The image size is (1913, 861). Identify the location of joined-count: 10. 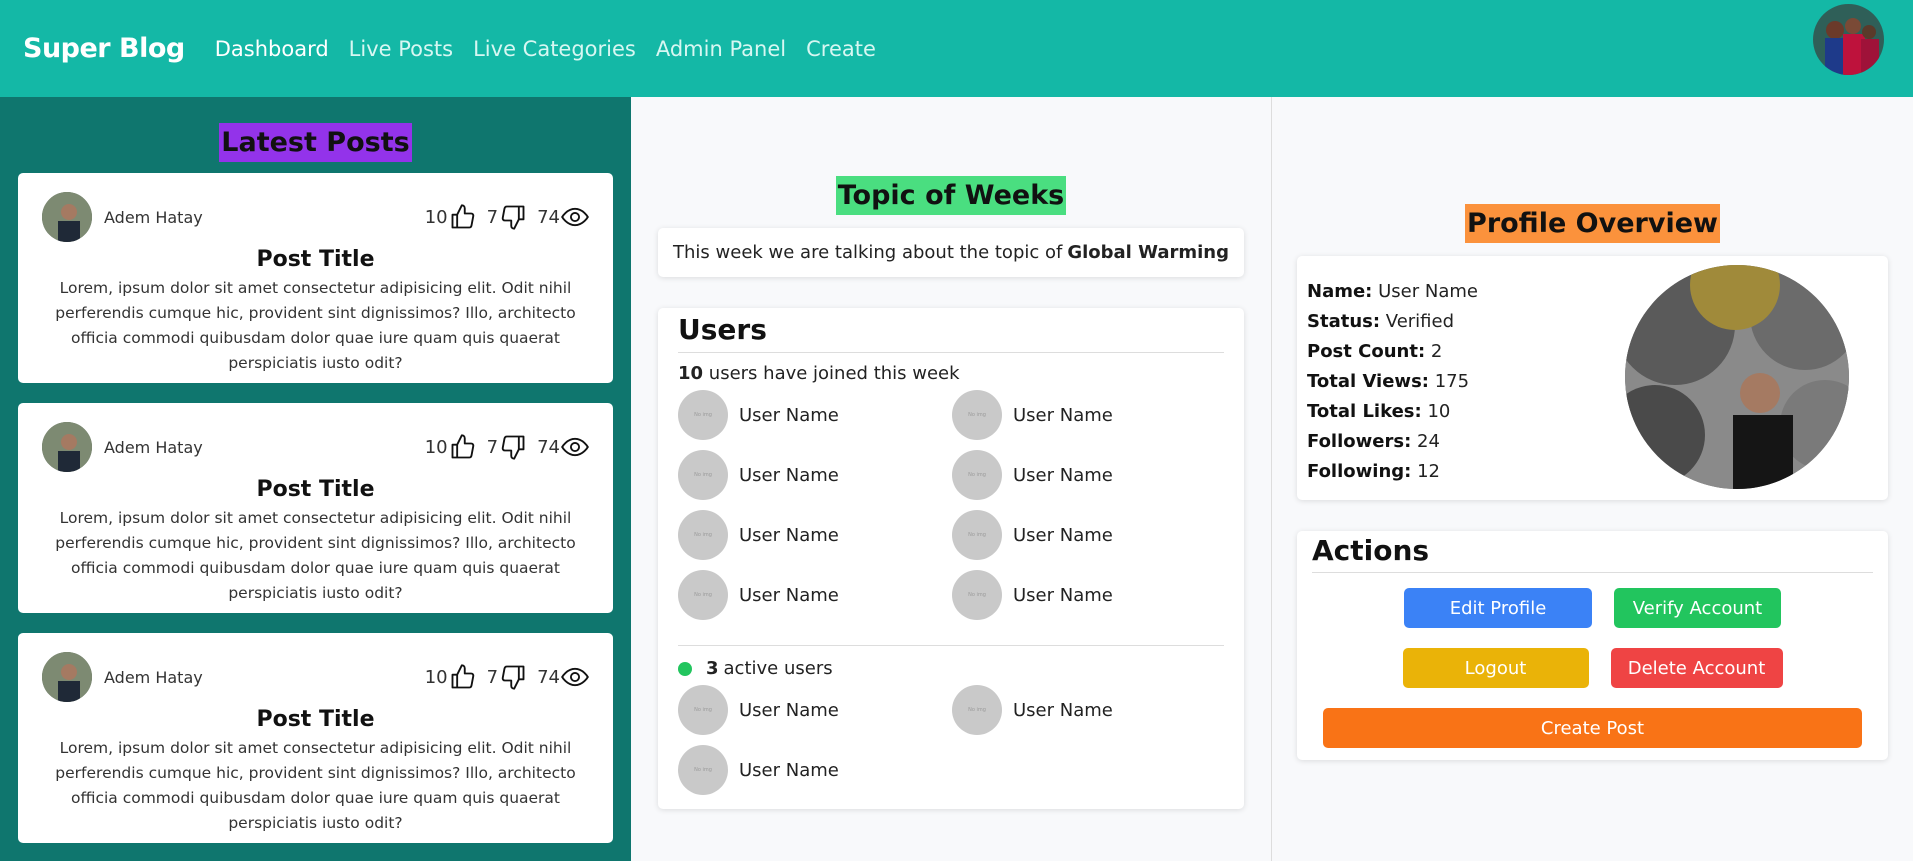
(691, 373).